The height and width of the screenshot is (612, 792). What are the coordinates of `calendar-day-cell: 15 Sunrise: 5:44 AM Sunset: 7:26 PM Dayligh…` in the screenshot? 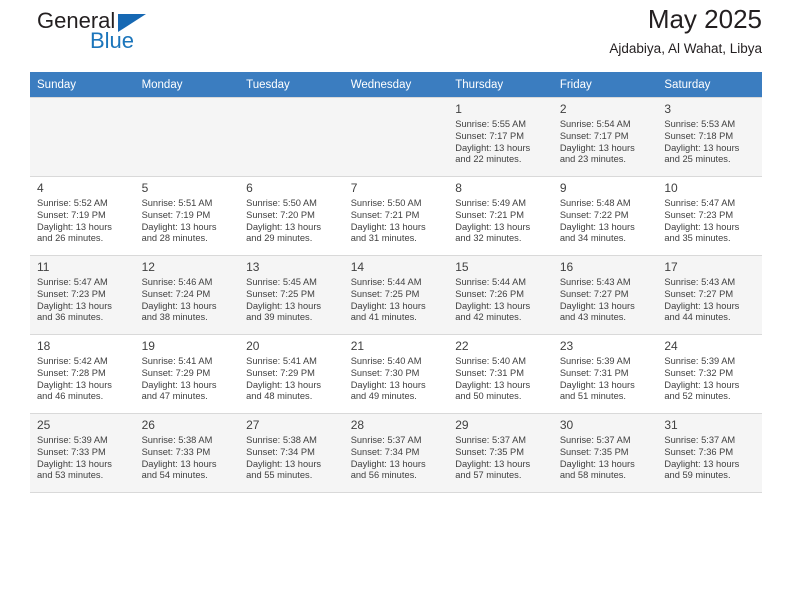 It's located at (500, 295).